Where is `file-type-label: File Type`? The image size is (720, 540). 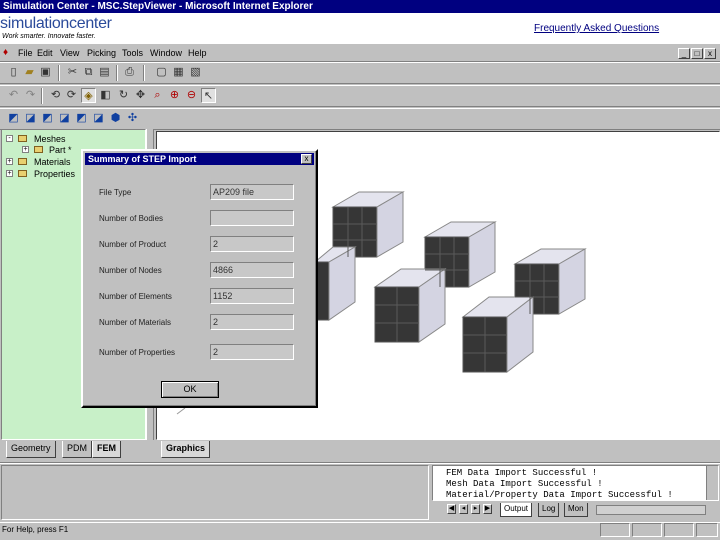 file-type-label: File Type is located at coordinates (115, 192).